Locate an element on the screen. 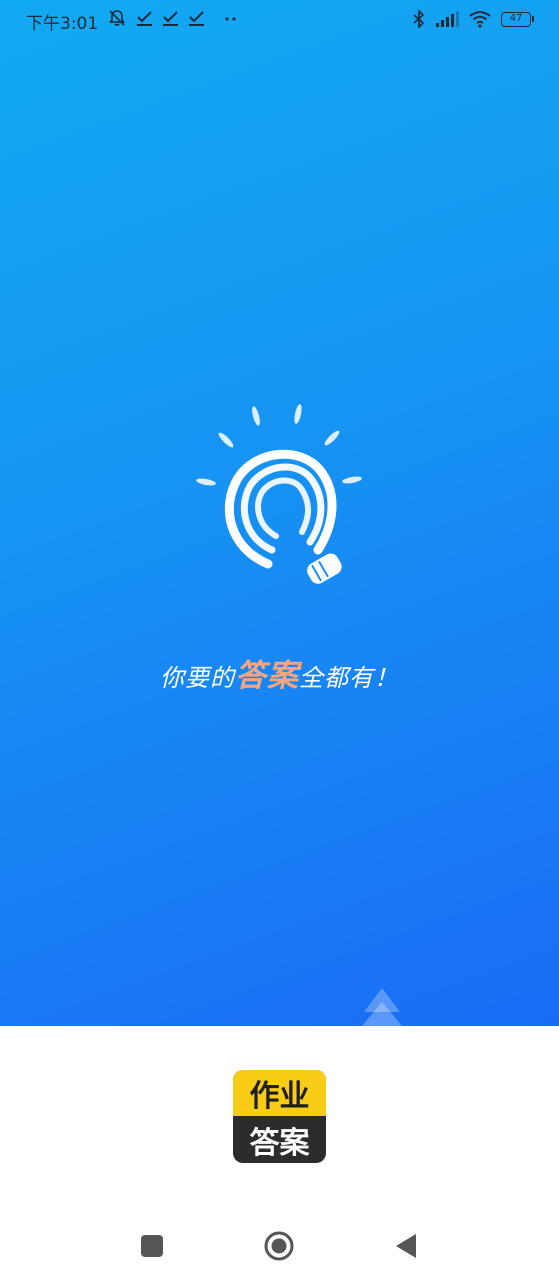 The height and width of the screenshot is (1280, 559). tagline-part-2: 全都有！ is located at coordinates (349, 678).